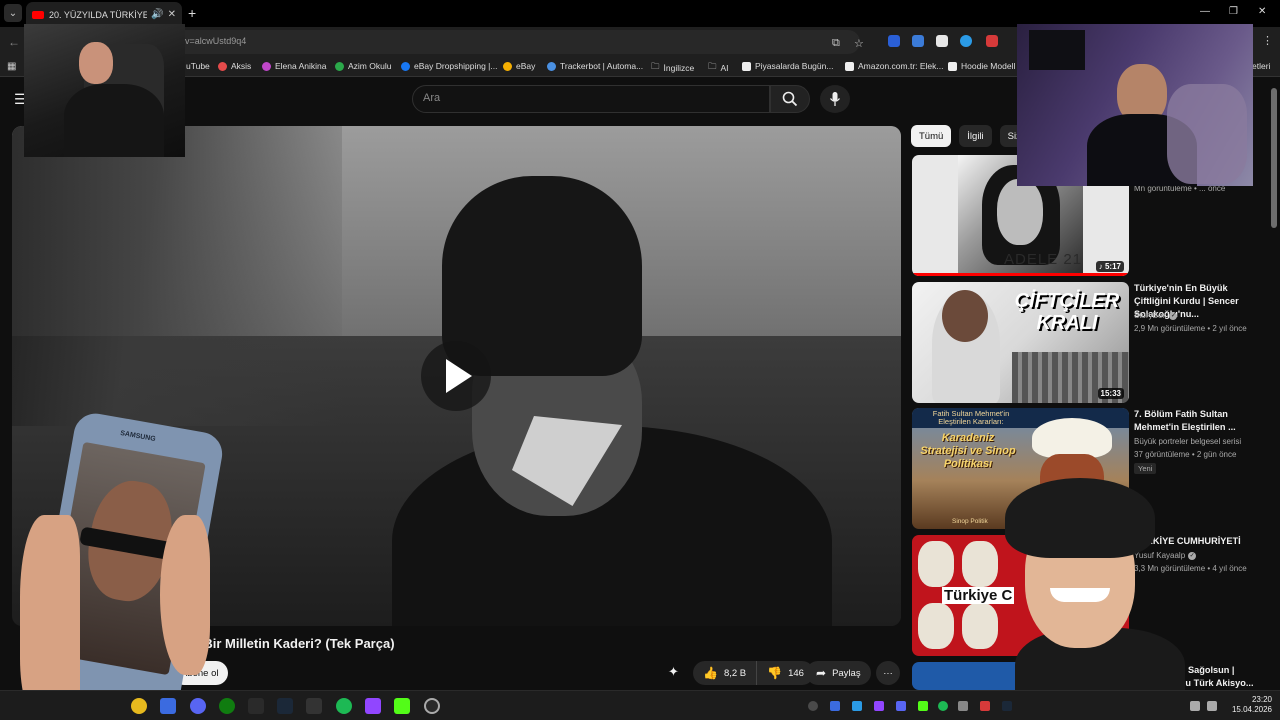 The height and width of the screenshot is (720, 1280). Describe the element at coordinates (931, 136) in the screenshot. I see `chip-all: Tümü` at that location.